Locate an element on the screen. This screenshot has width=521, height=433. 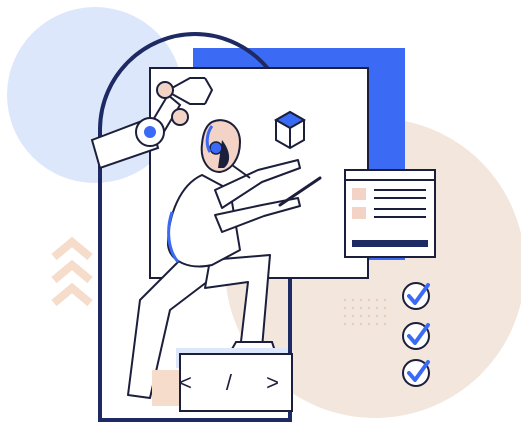
document-icon is located at coordinates (390, 213).